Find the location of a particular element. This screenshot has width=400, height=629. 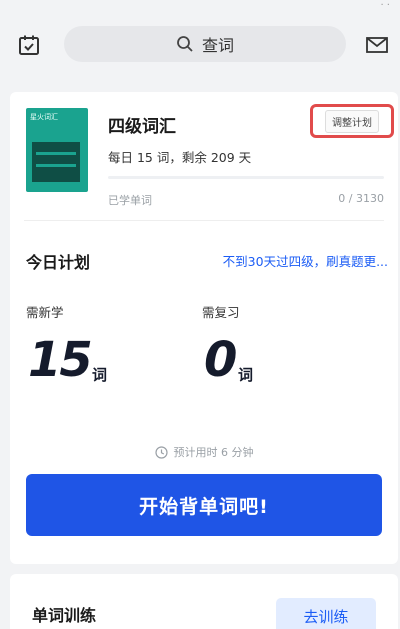

search-bar: 查词 is located at coordinates (205, 44).